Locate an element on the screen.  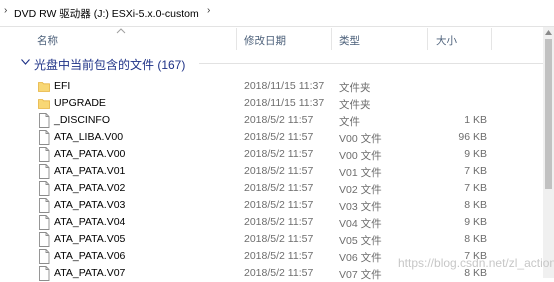
file-name: _DISCINFO is located at coordinates (82, 120).